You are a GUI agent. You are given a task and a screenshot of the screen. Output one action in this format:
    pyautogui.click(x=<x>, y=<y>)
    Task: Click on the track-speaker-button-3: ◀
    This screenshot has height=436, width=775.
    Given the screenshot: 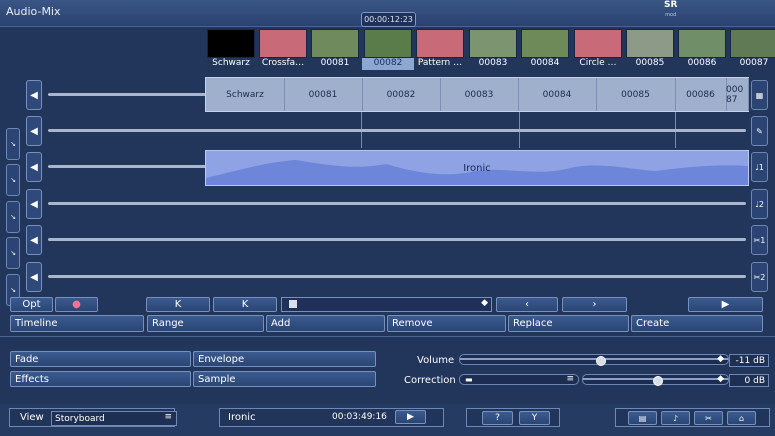 What is the action you would take?
    pyautogui.click(x=34, y=167)
    